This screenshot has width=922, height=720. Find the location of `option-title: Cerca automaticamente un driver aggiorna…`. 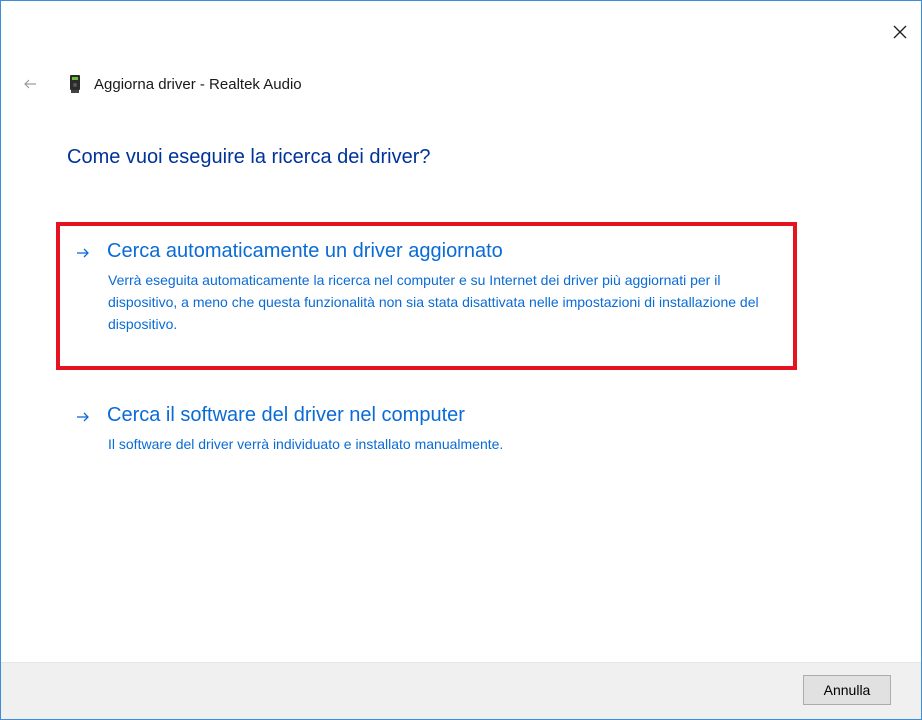

option-title: Cerca automaticamente un driver aggiorna… is located at coordinates (305, 251).